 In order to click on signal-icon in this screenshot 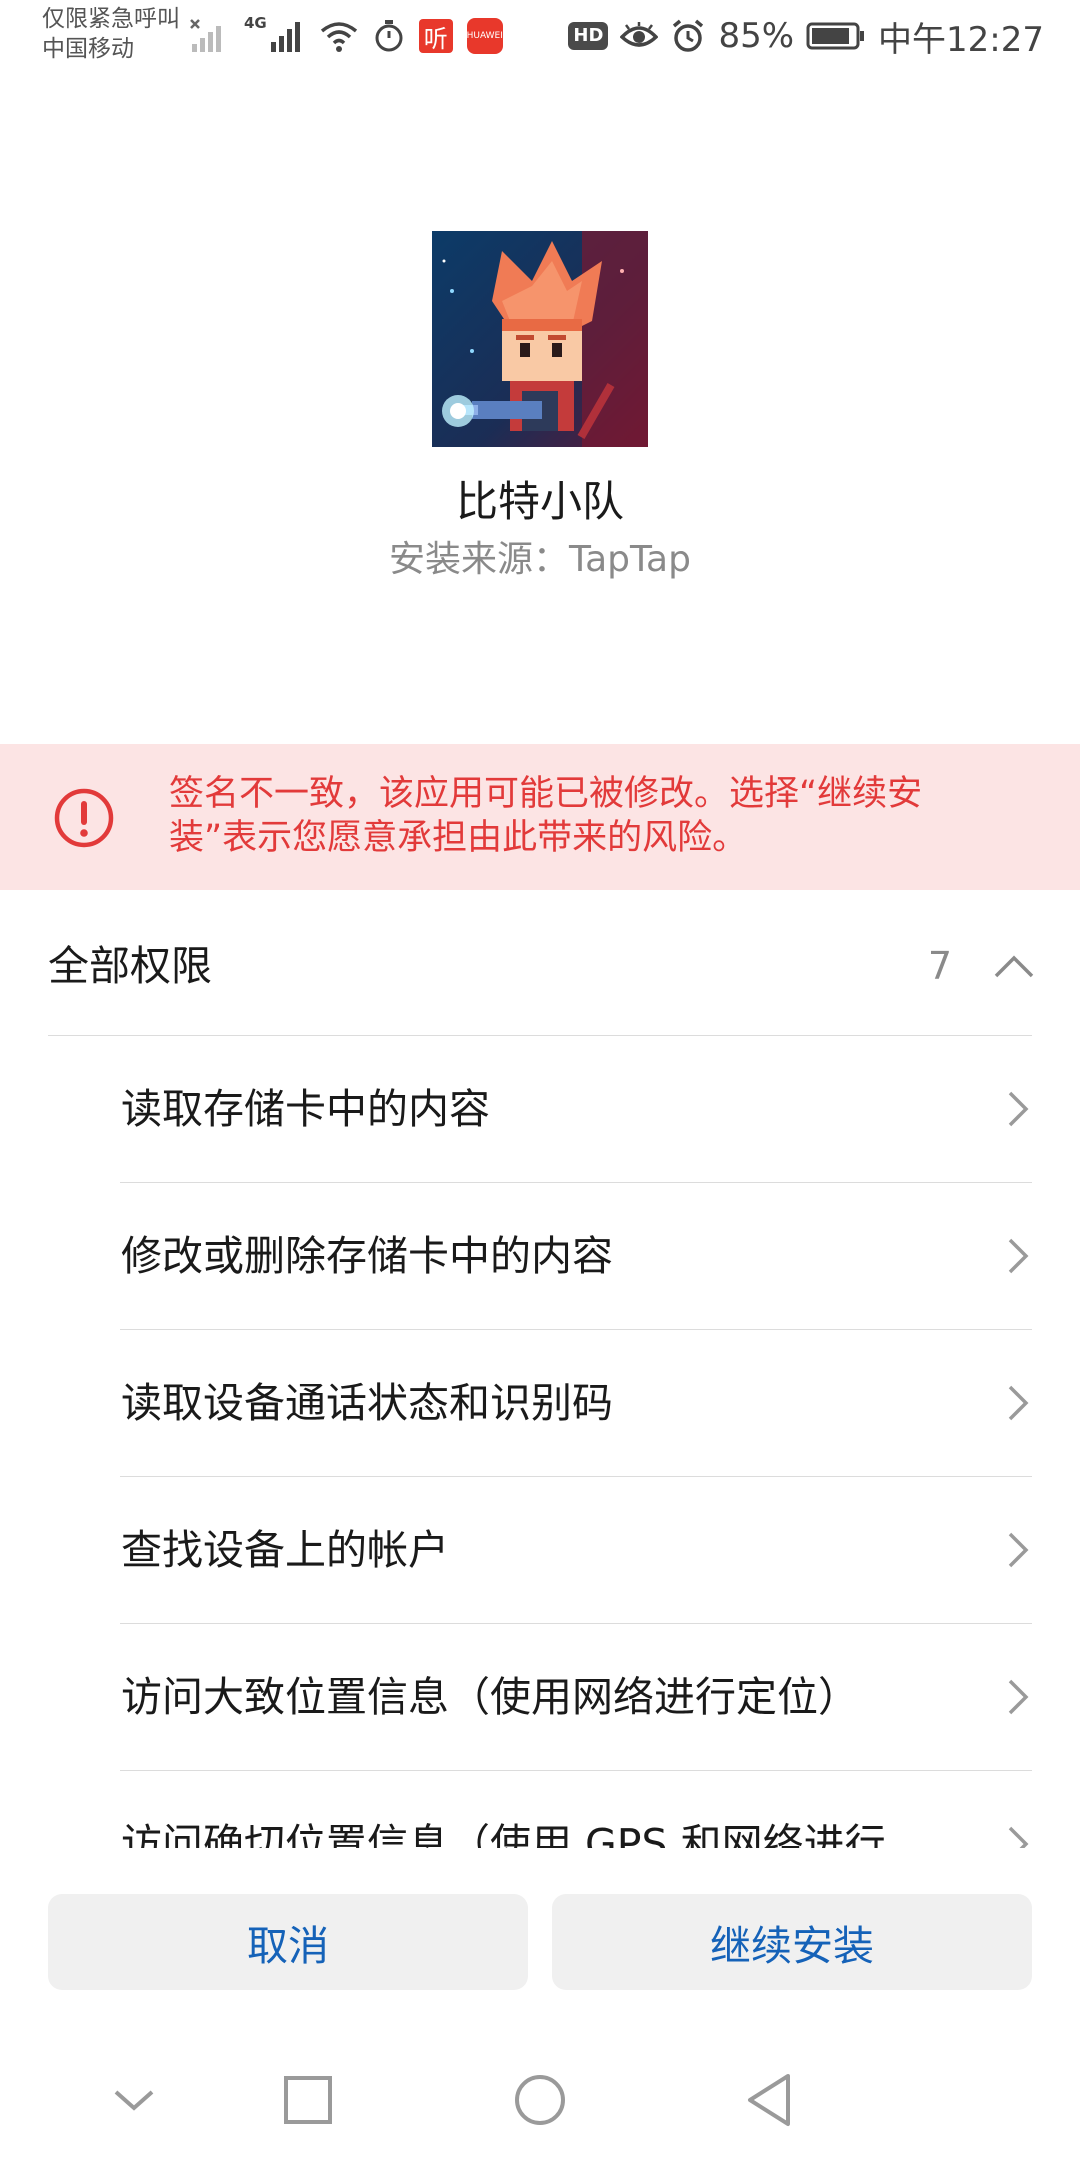, I will do `click(285, 37)`.